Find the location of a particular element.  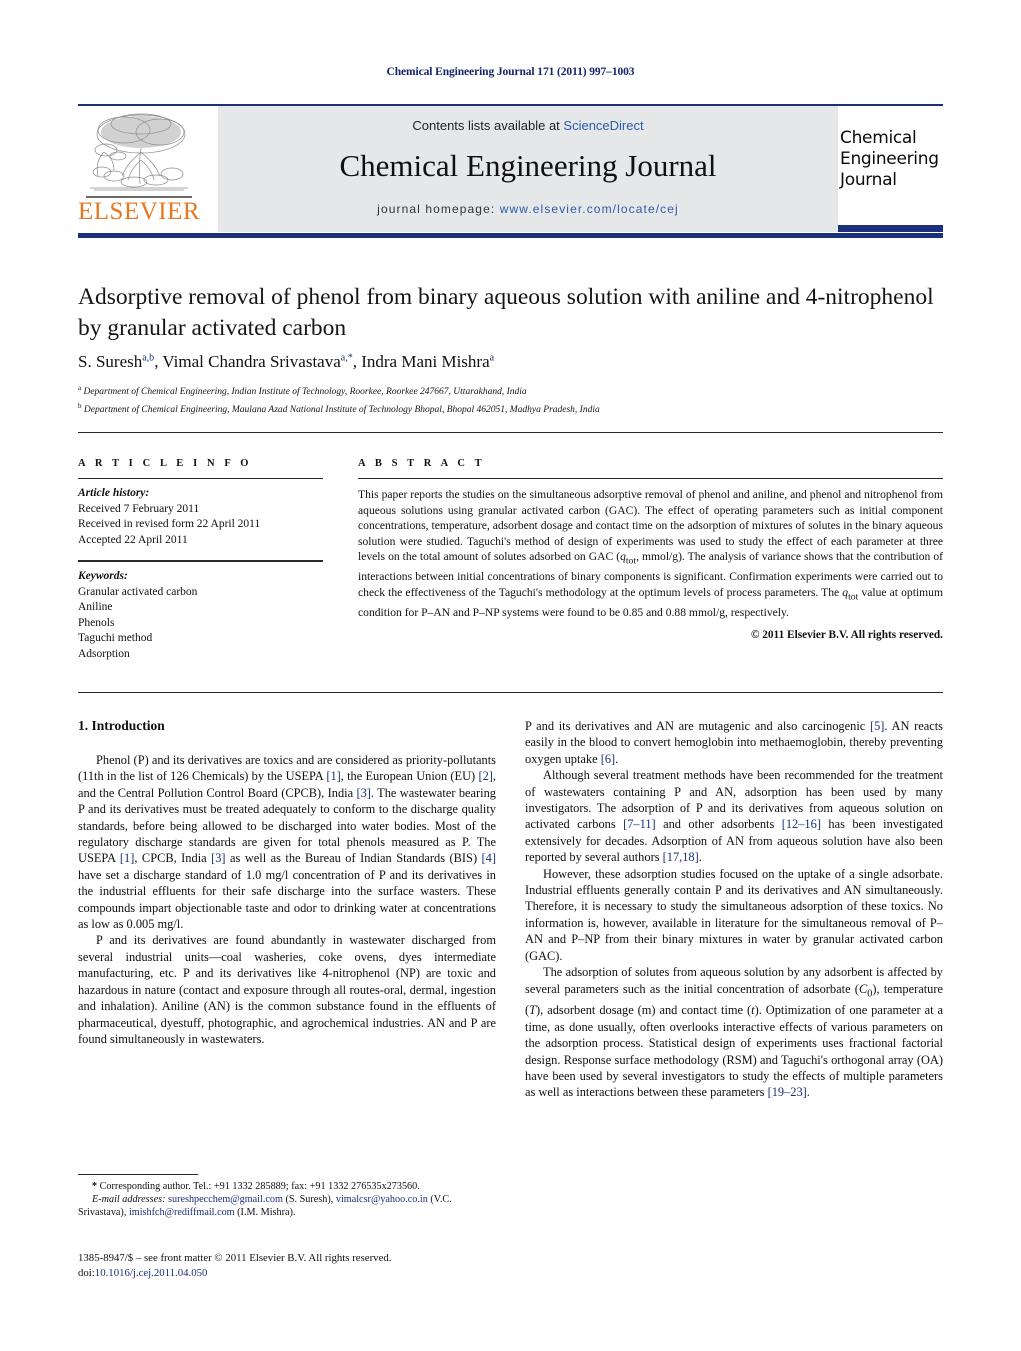

journal-cover-thumbnail: Chemical Engineering Journal is located at coordinates (890, 169).